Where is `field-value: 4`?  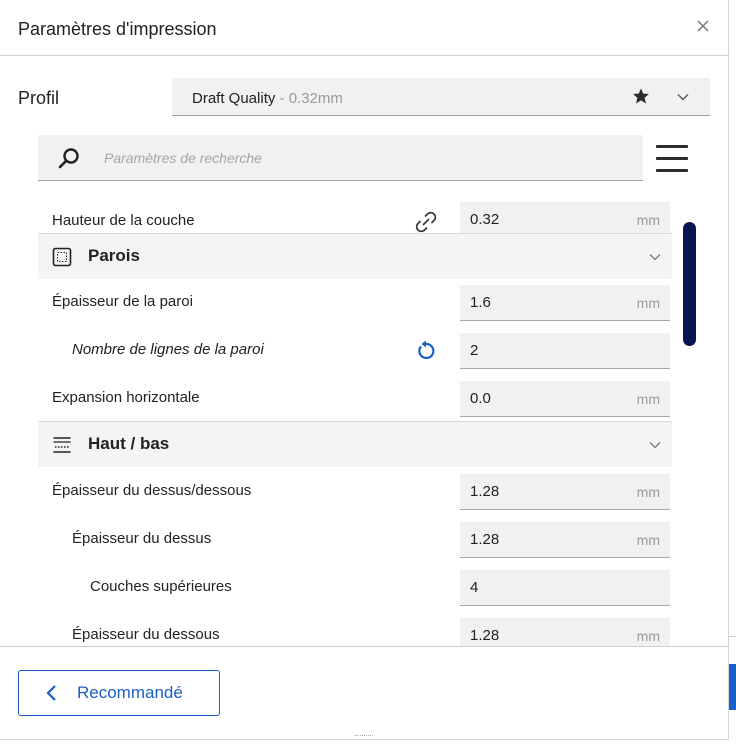
field-value: 4 is located at coordinates (474, 587).